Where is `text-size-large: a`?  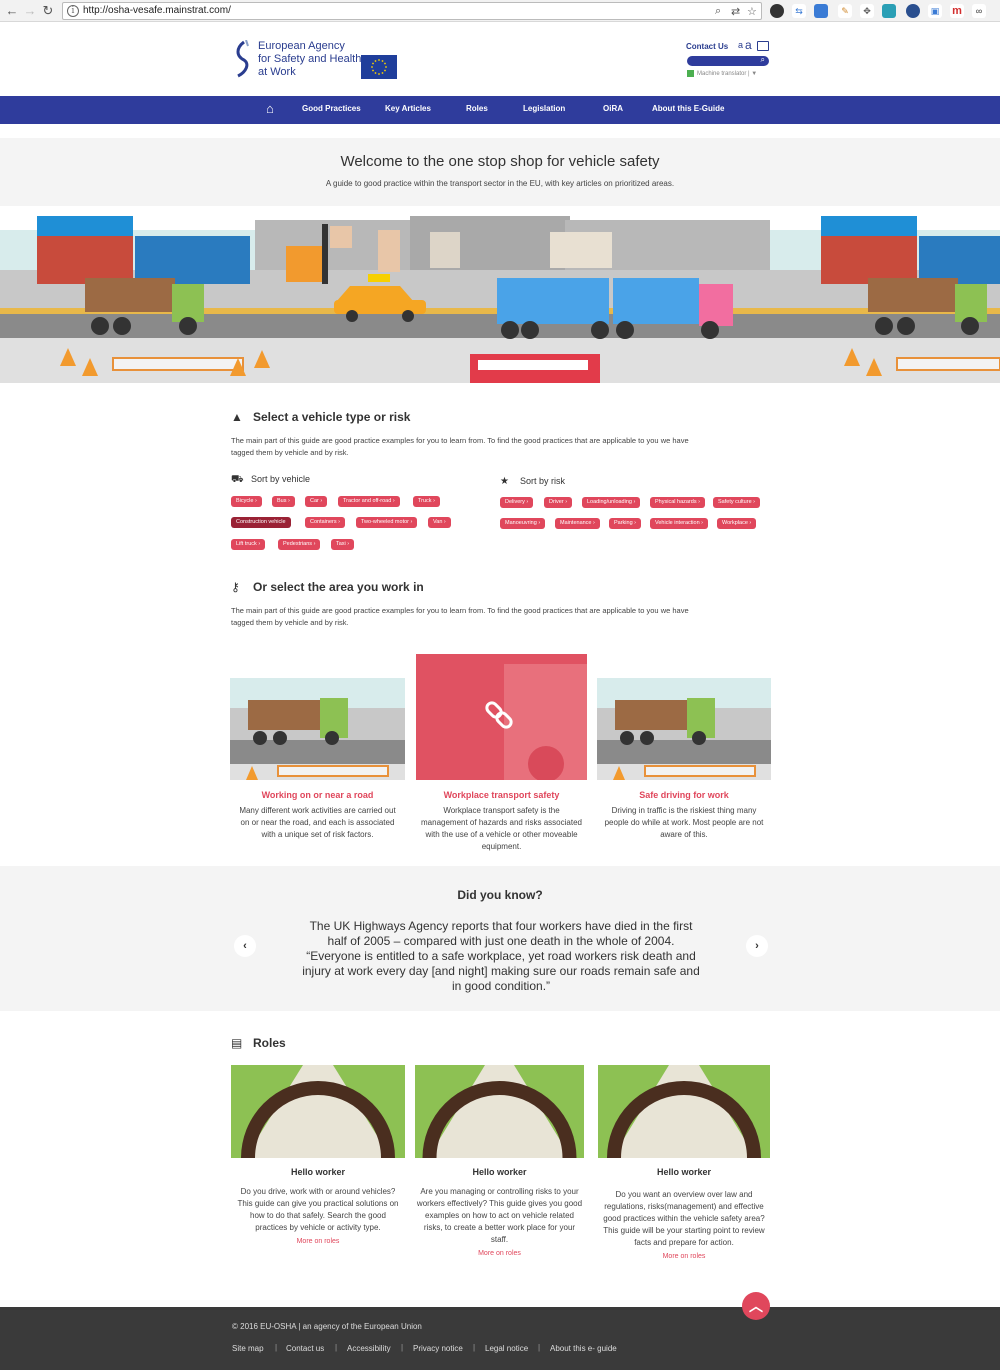 text-size-large: a is located at coordinates (748, 45).